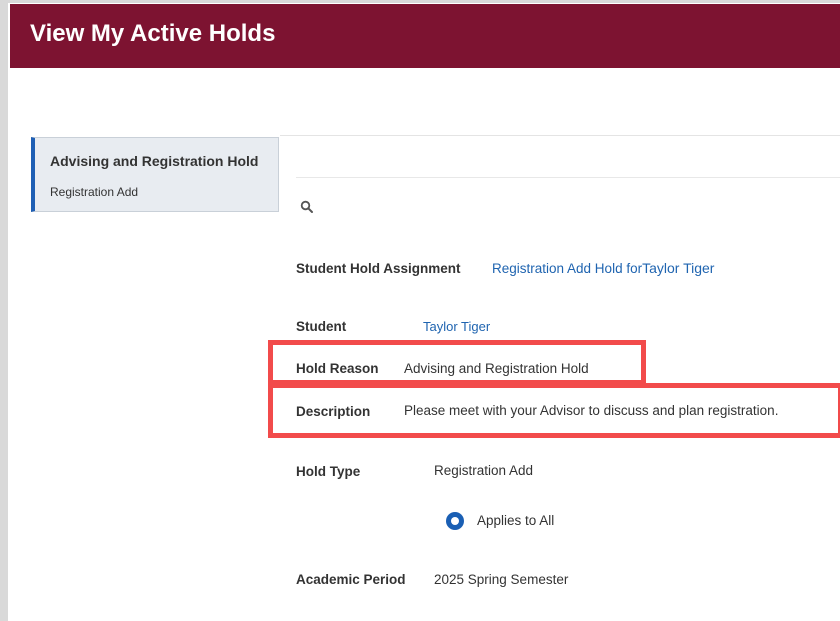 The width and height of the screenshot is (840, 621). Describe the element at coordinates (501, 579) in the screenshot. I see `academic-period-value: 2025 Spring Semester` at that location.